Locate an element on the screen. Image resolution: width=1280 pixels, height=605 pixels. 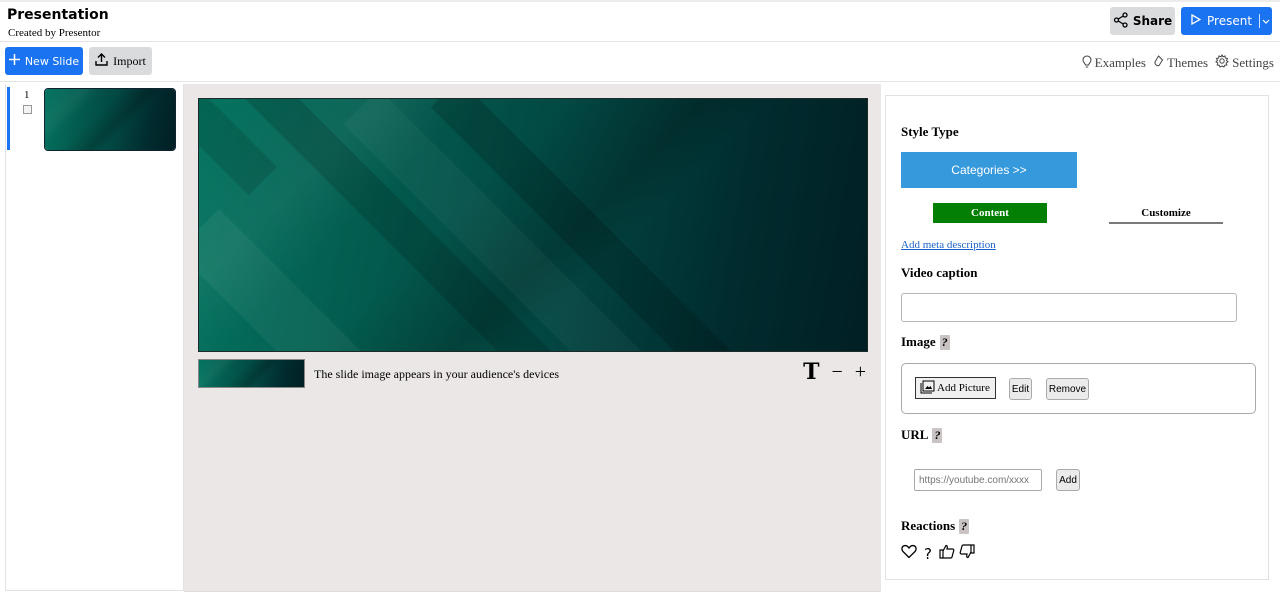
top-right-links: Examples Themes Settings is located at coordinates (1178, 62).